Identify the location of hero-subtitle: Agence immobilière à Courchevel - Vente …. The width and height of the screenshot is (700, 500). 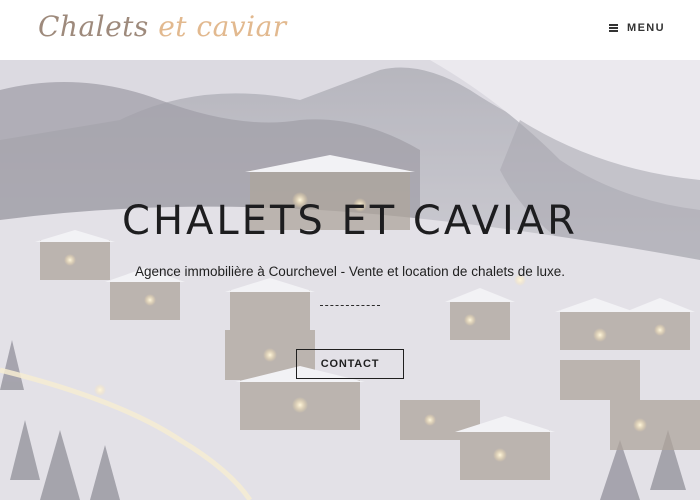
(350, 271).